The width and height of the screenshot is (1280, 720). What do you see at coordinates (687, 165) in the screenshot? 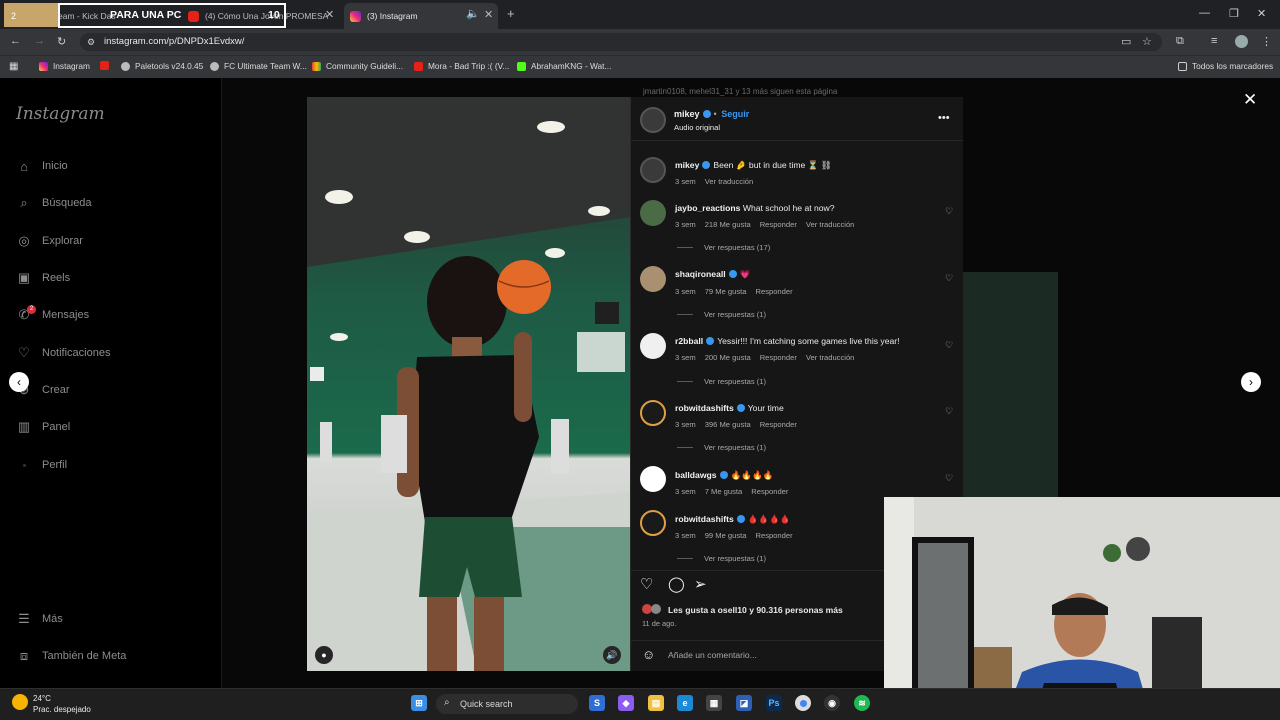
I see `comment-user: mikey` at bounding box center [687, 165].